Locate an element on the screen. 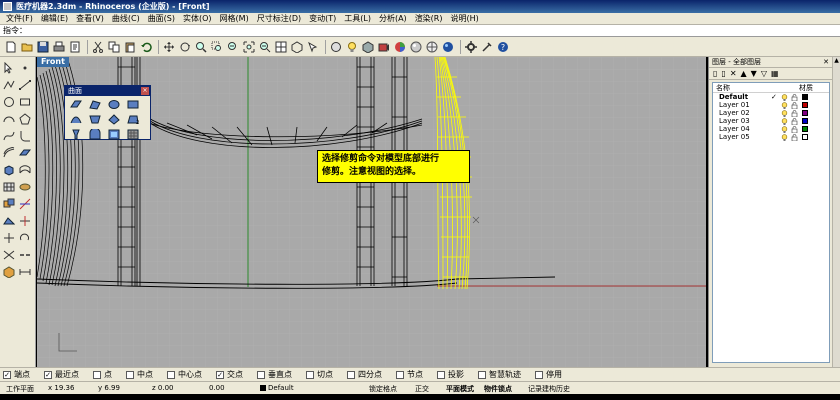 This screenshot has width=840, height=400. environment-icon is located at coordinates (432, 47).